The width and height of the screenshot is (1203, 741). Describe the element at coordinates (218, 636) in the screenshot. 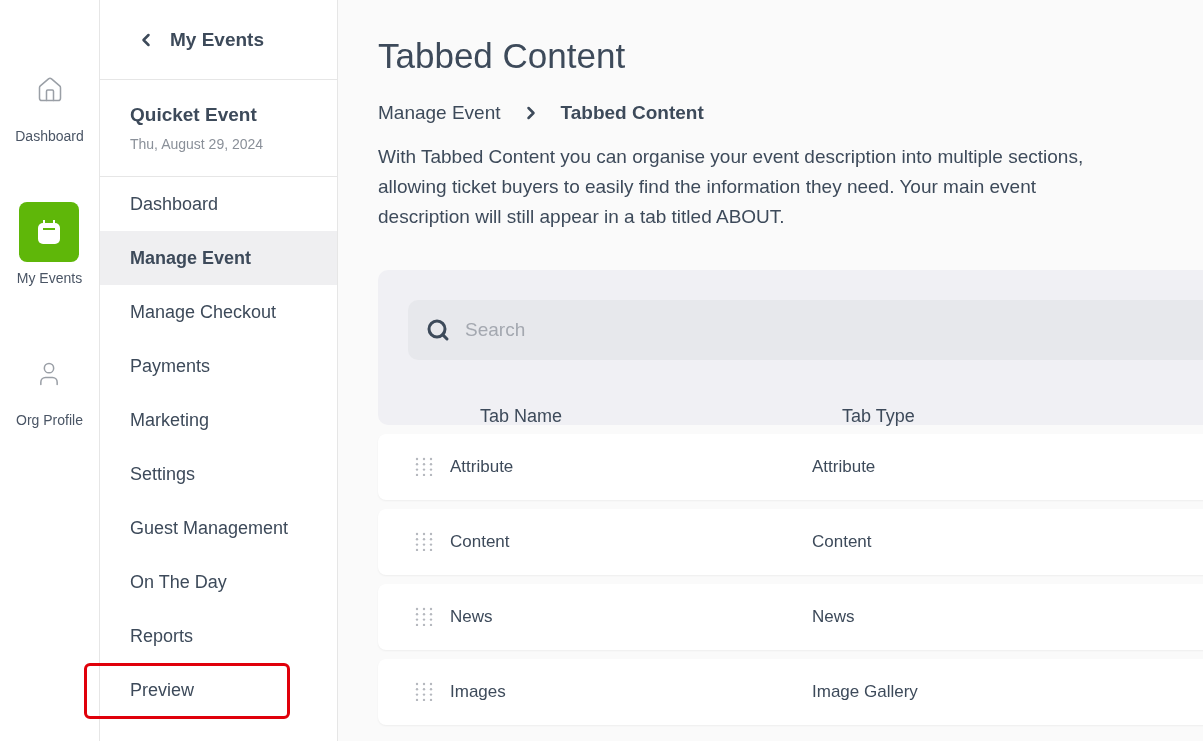

I see `sidebar-item: Reports` at that location.